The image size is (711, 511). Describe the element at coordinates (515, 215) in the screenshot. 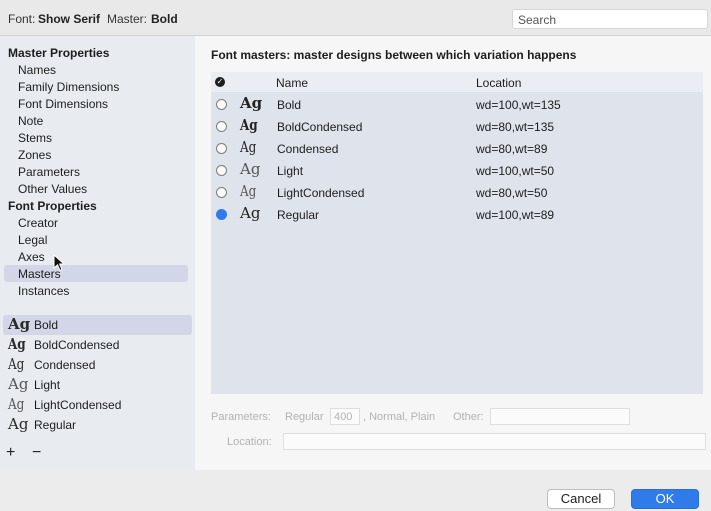

I see `master-location-cell: wd=100,wt=89` at that location.